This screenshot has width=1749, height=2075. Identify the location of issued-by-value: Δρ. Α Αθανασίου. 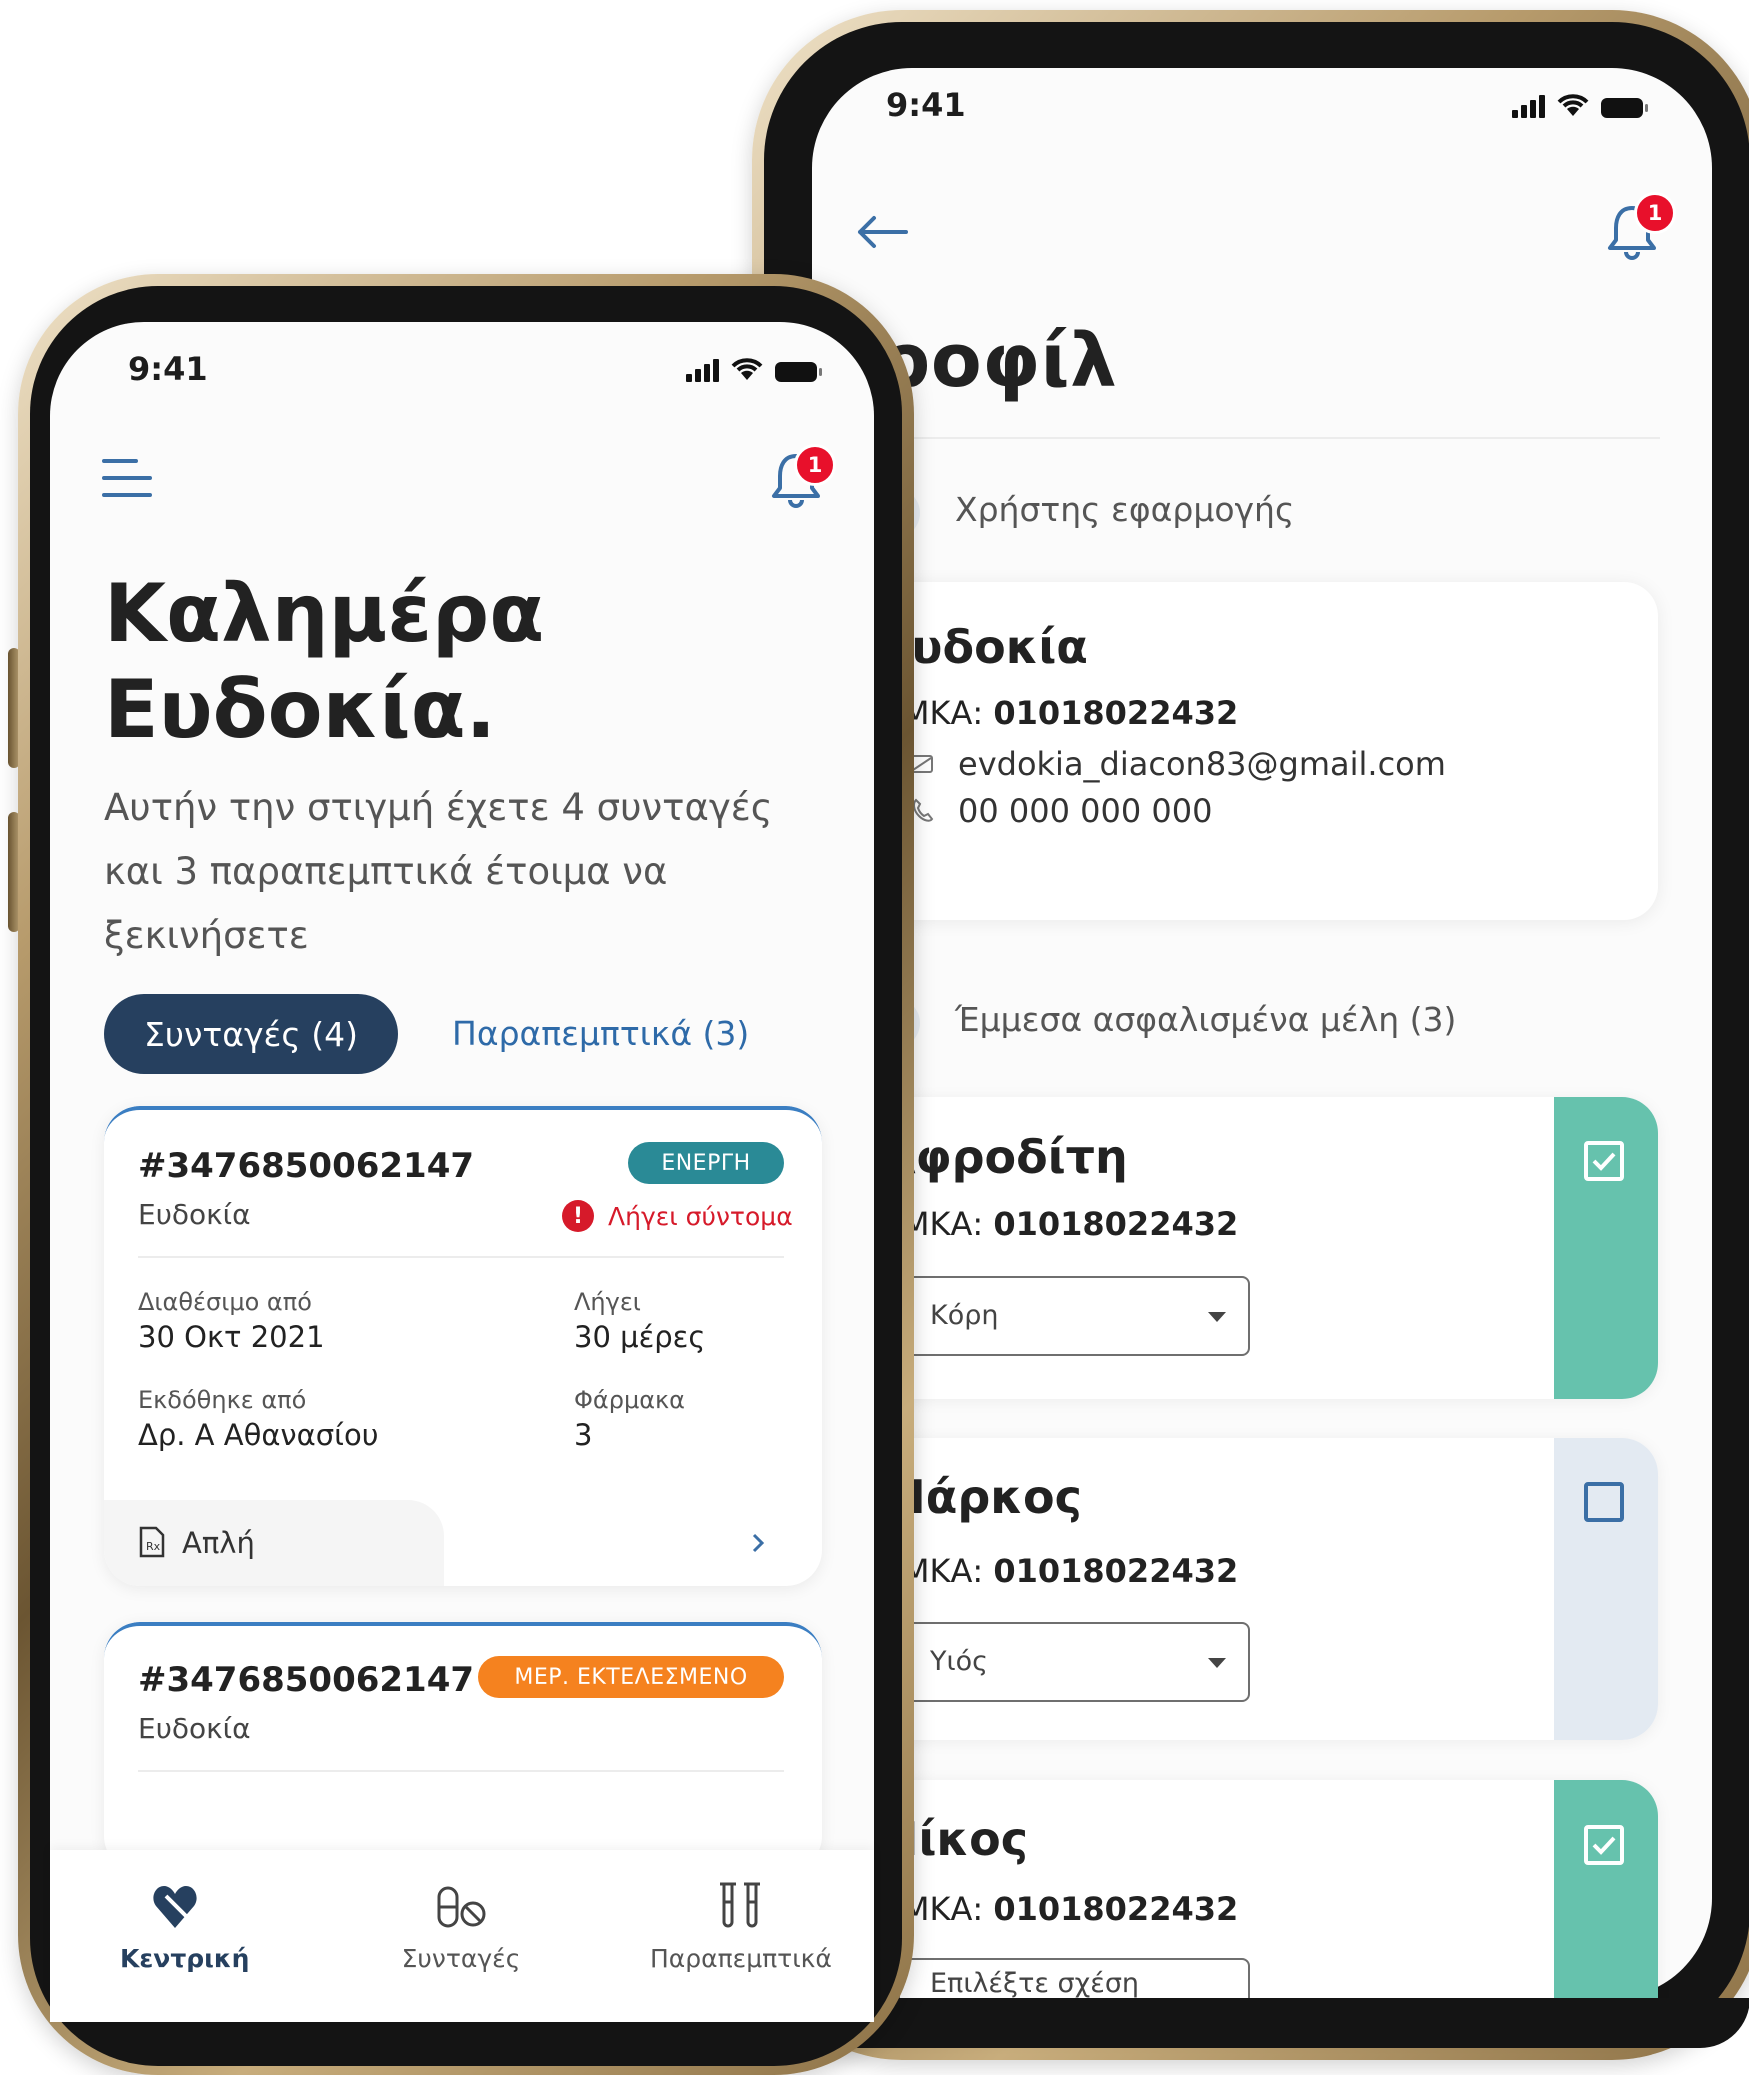
(258, 1435).